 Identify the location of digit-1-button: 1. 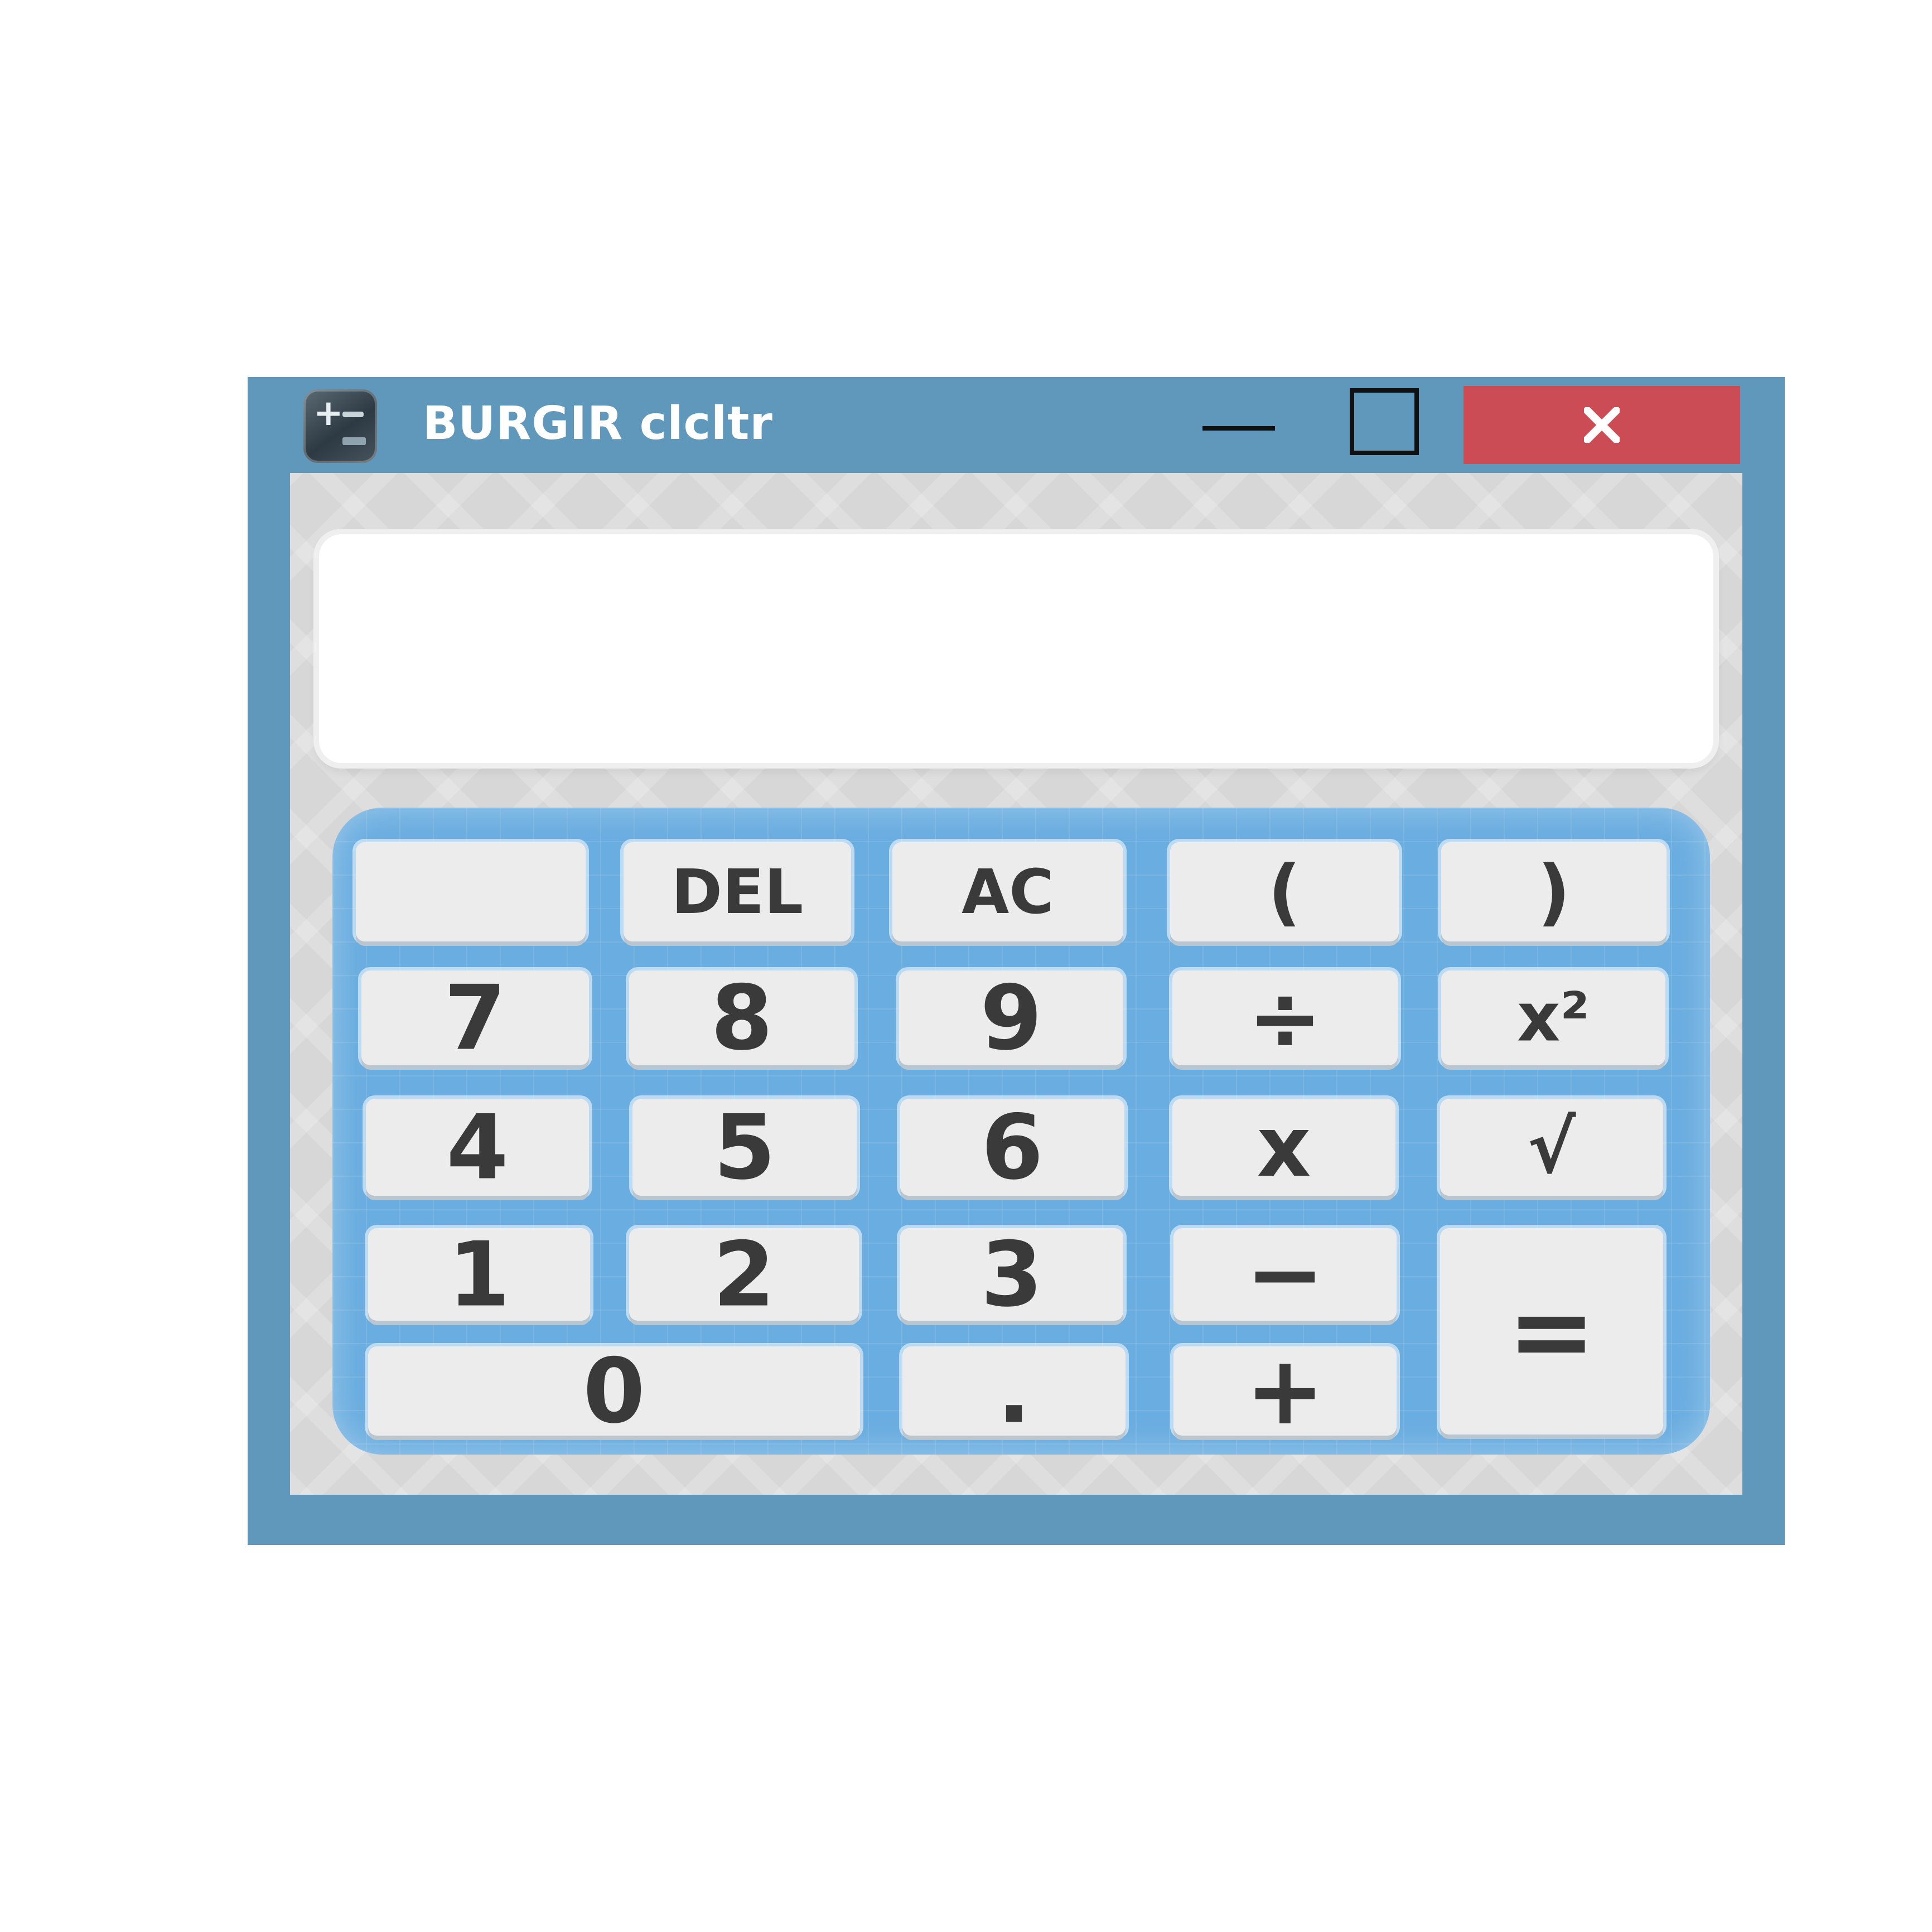
(479, 1275).